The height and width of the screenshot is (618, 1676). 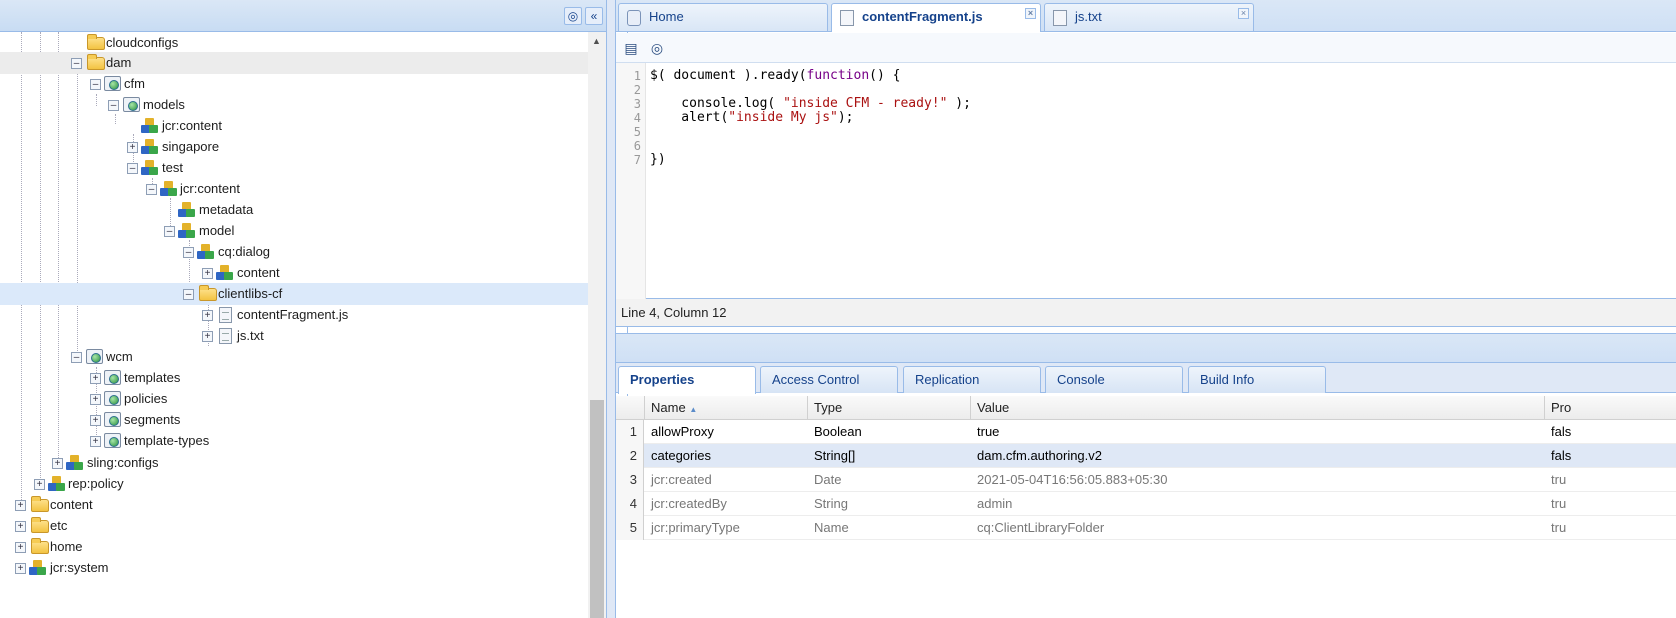 I want to click on tree-item-singapore: + singapore, so click(x=314, y=147).